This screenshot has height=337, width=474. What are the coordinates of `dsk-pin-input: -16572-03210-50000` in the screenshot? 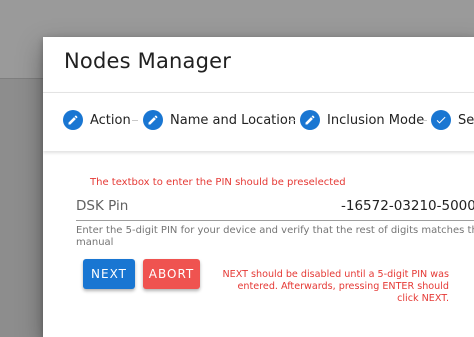 It's located at (407, 206).